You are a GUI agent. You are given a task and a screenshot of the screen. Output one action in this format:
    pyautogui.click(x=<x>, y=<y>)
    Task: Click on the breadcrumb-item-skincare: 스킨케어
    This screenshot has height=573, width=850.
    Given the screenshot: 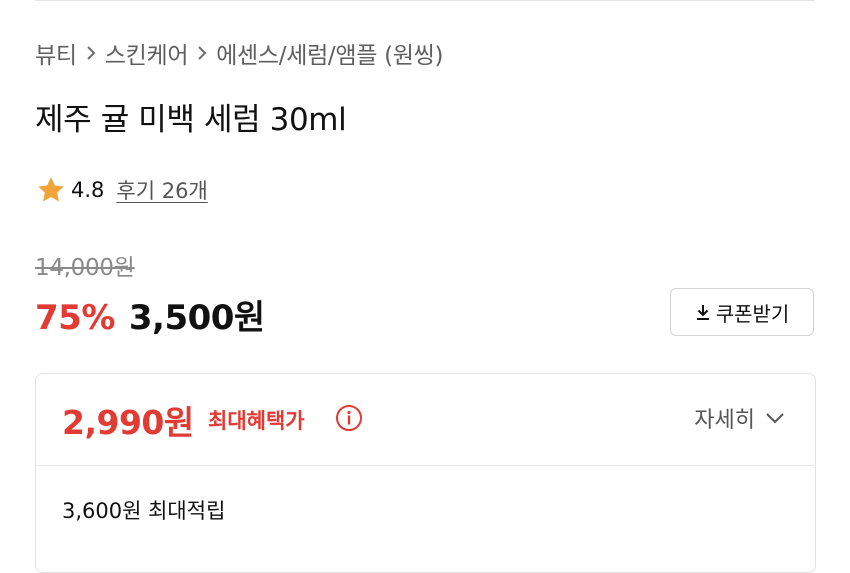 What is the action you would take?
    pyautogui.click(x=147, y=53)
    